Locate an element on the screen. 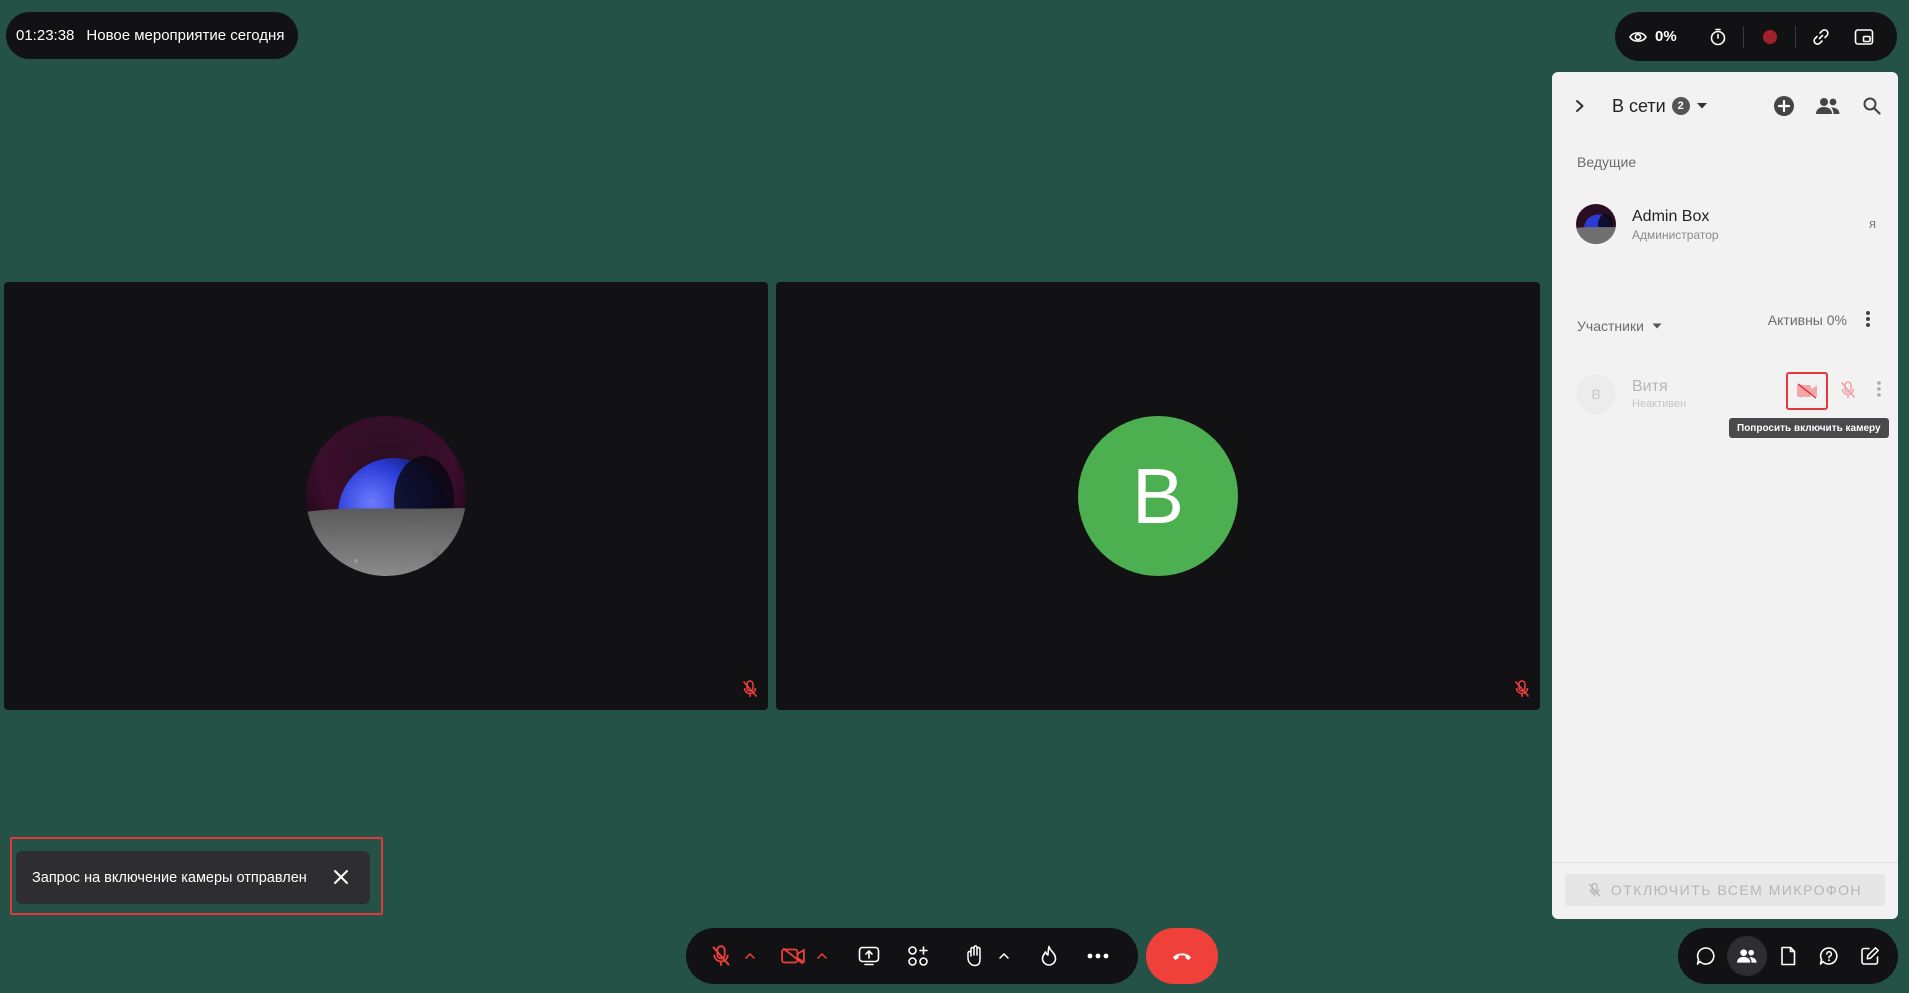 The width and height of the screenshot is (1909, 993). help-icon is located at coordinates (1829, 956).